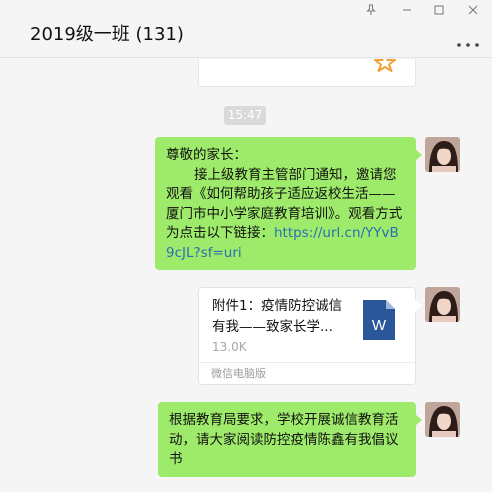 The width and height of the screenshot is (492, 492). I want to click on maximize-icon, so click(439, 10).